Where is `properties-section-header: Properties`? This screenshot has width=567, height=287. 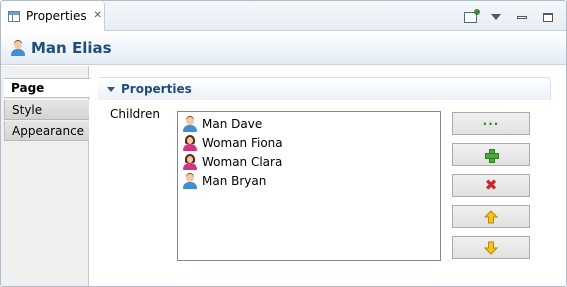
properties-section-header: Properties is located at coordinates (324, 88).